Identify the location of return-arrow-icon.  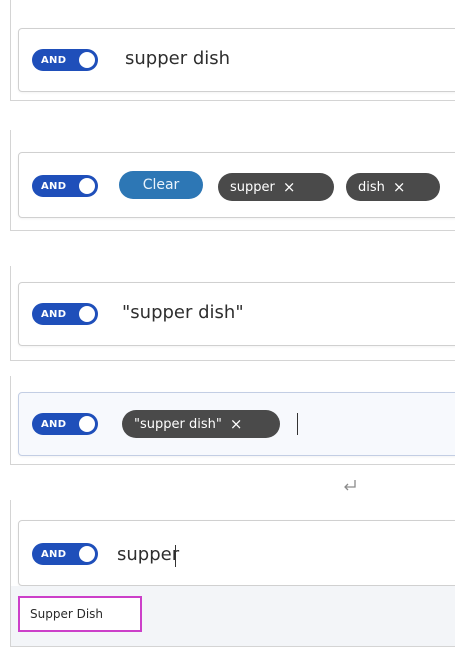
(350, 485).